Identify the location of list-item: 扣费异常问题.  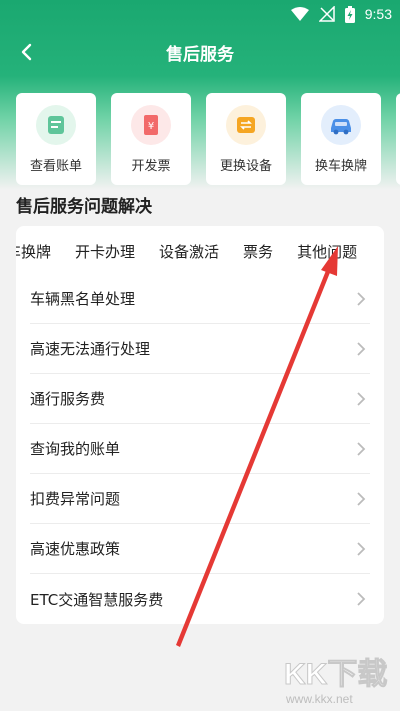
(200, 499).